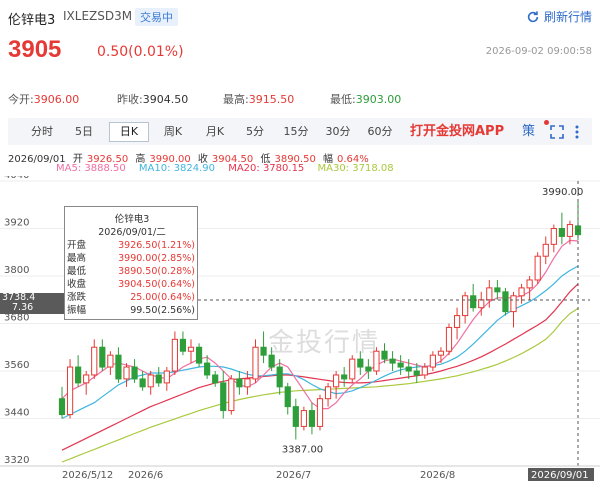  What do you see at coordinates (16, 413) in the screenshot?
I see `y-tick-label: 3440` at bounding box center [16, 413].